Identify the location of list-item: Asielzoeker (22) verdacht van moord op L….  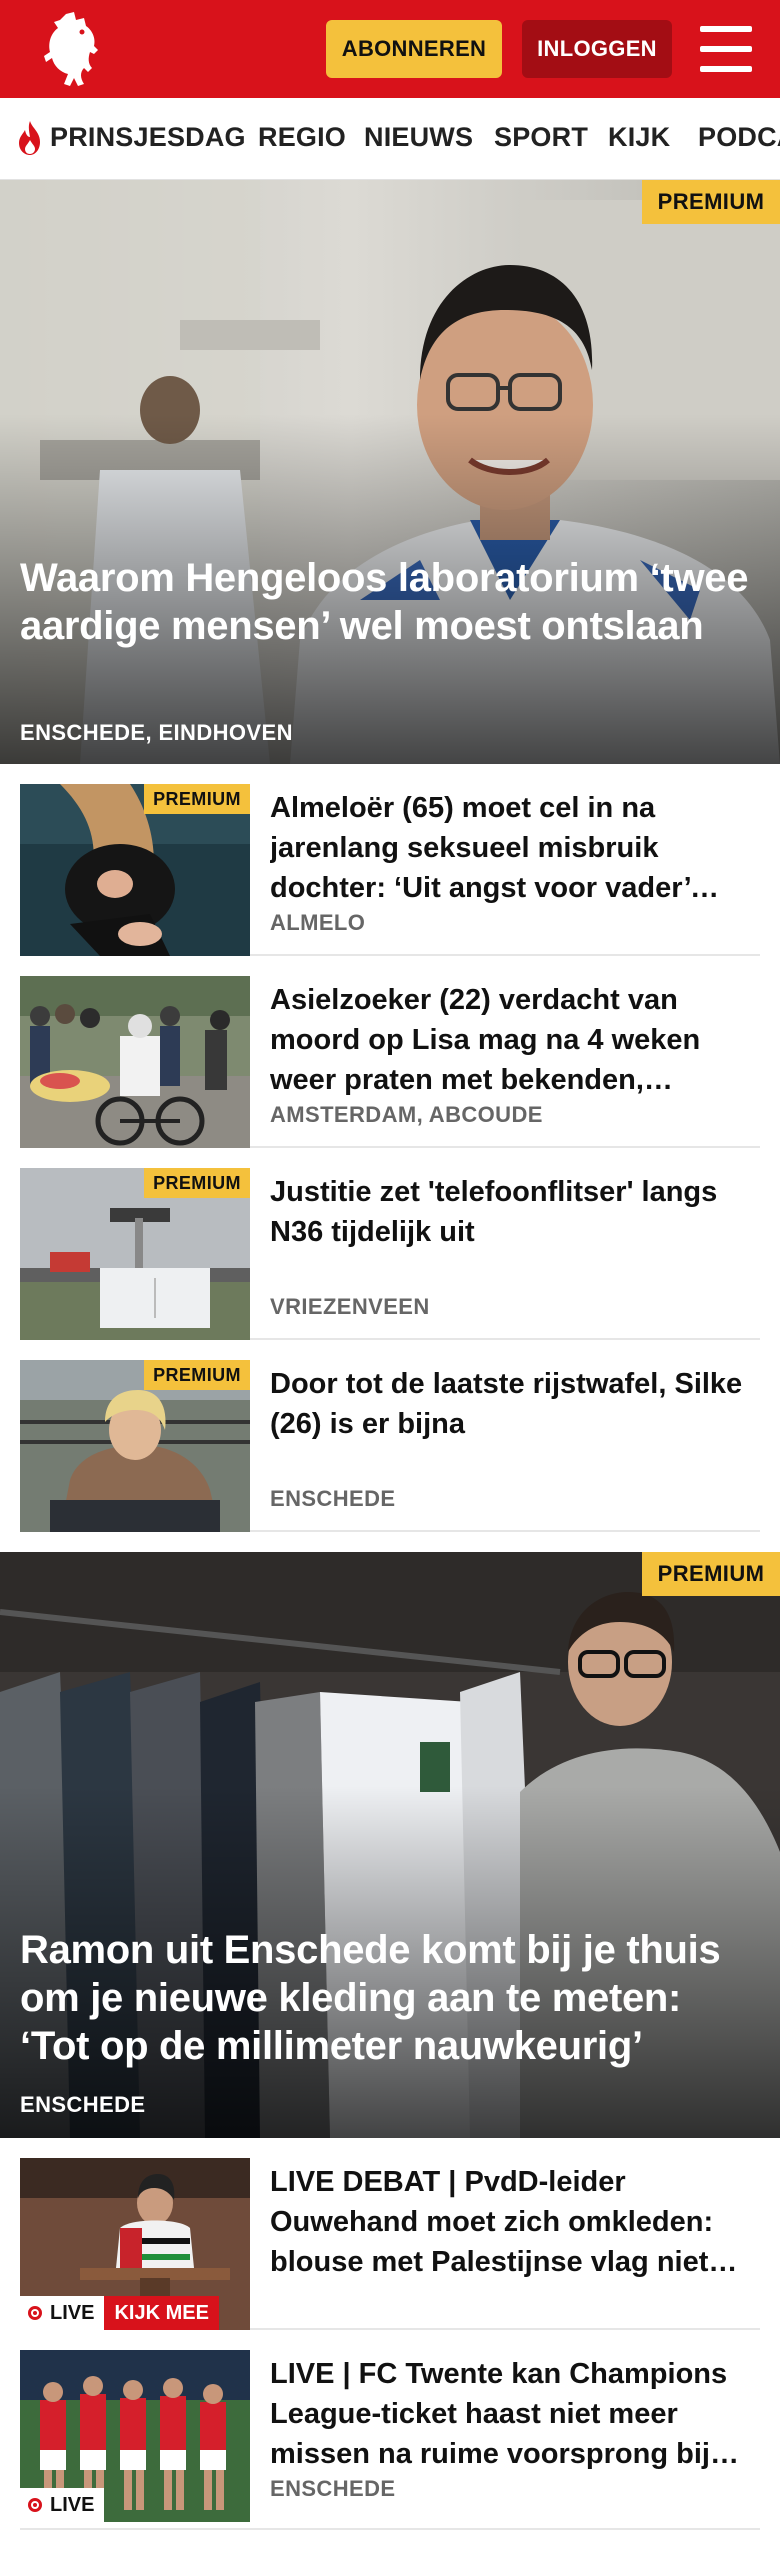
(390, 1052).